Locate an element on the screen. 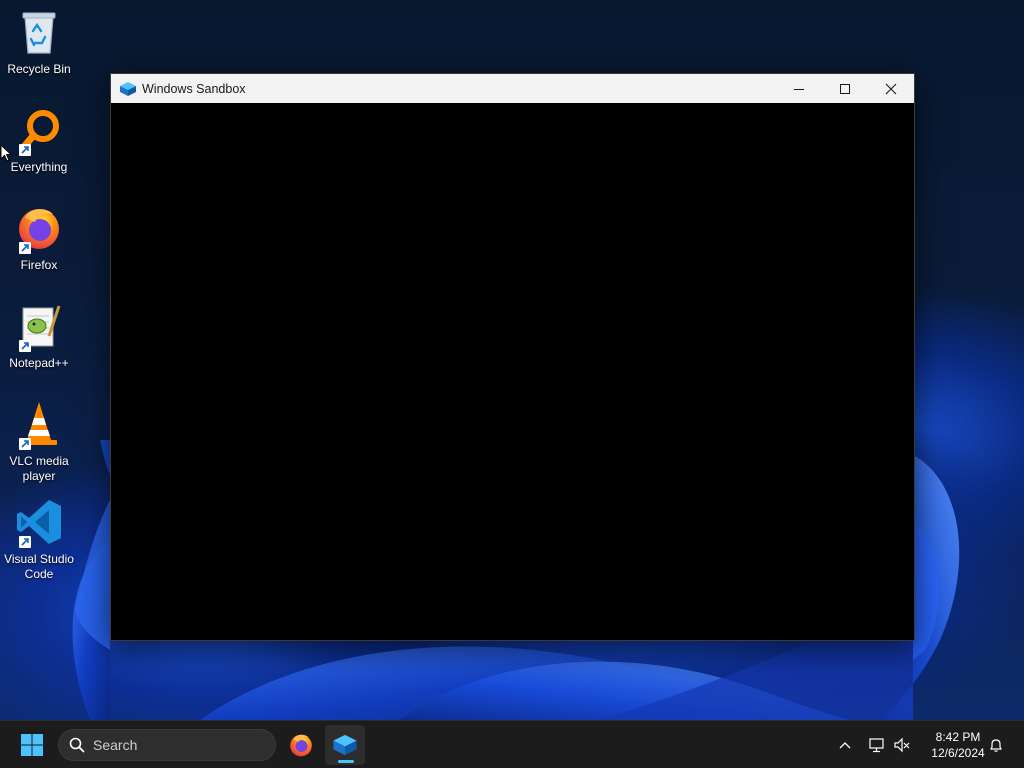 This screenshot has height=768, width=1024. network-icon is located at coordinates (876, 745).